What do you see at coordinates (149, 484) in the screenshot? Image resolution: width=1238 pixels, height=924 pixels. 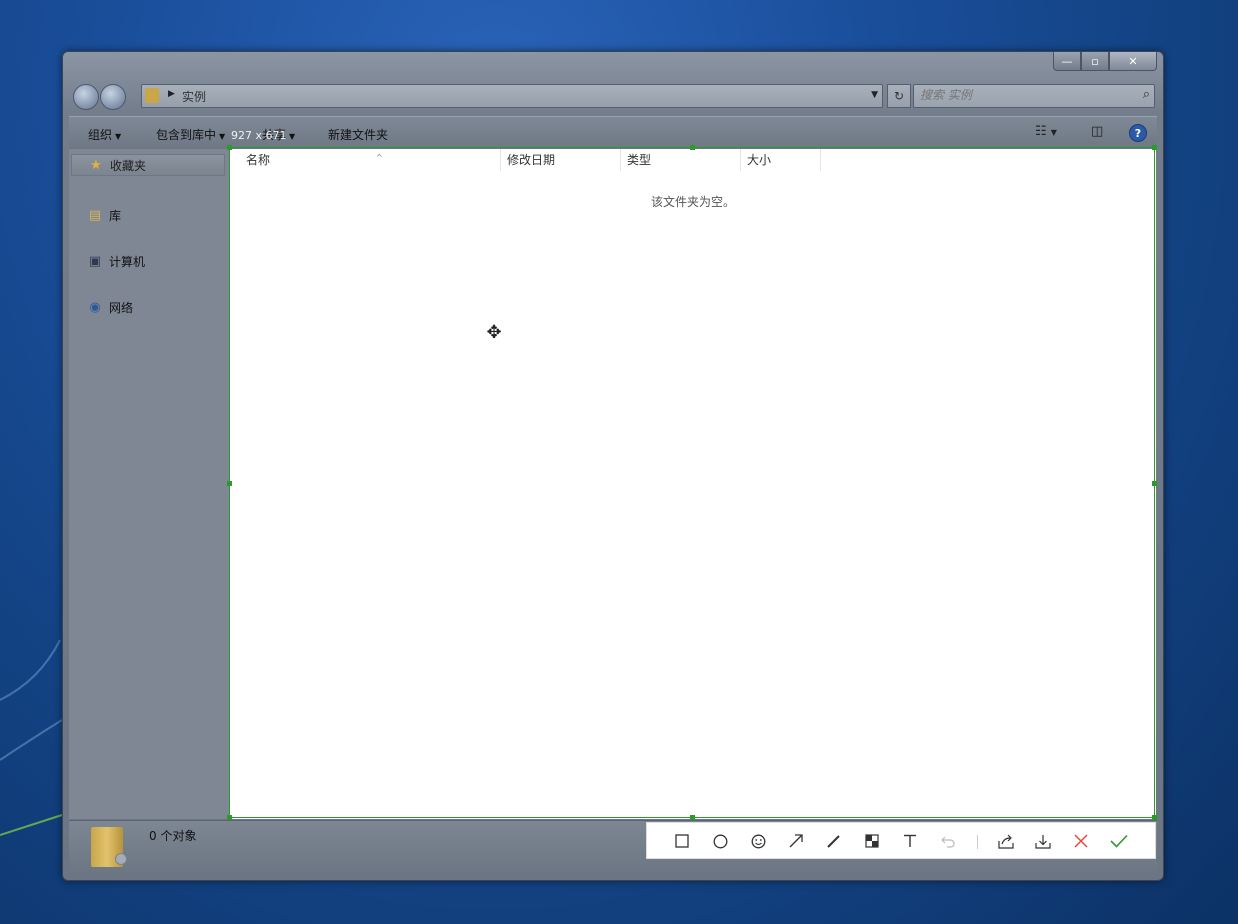 I see `navigation-pane: ★ 收藏夹 ▤ 库 ▣ 计算机 ◉ 网络` at bounding box center [149, 484].